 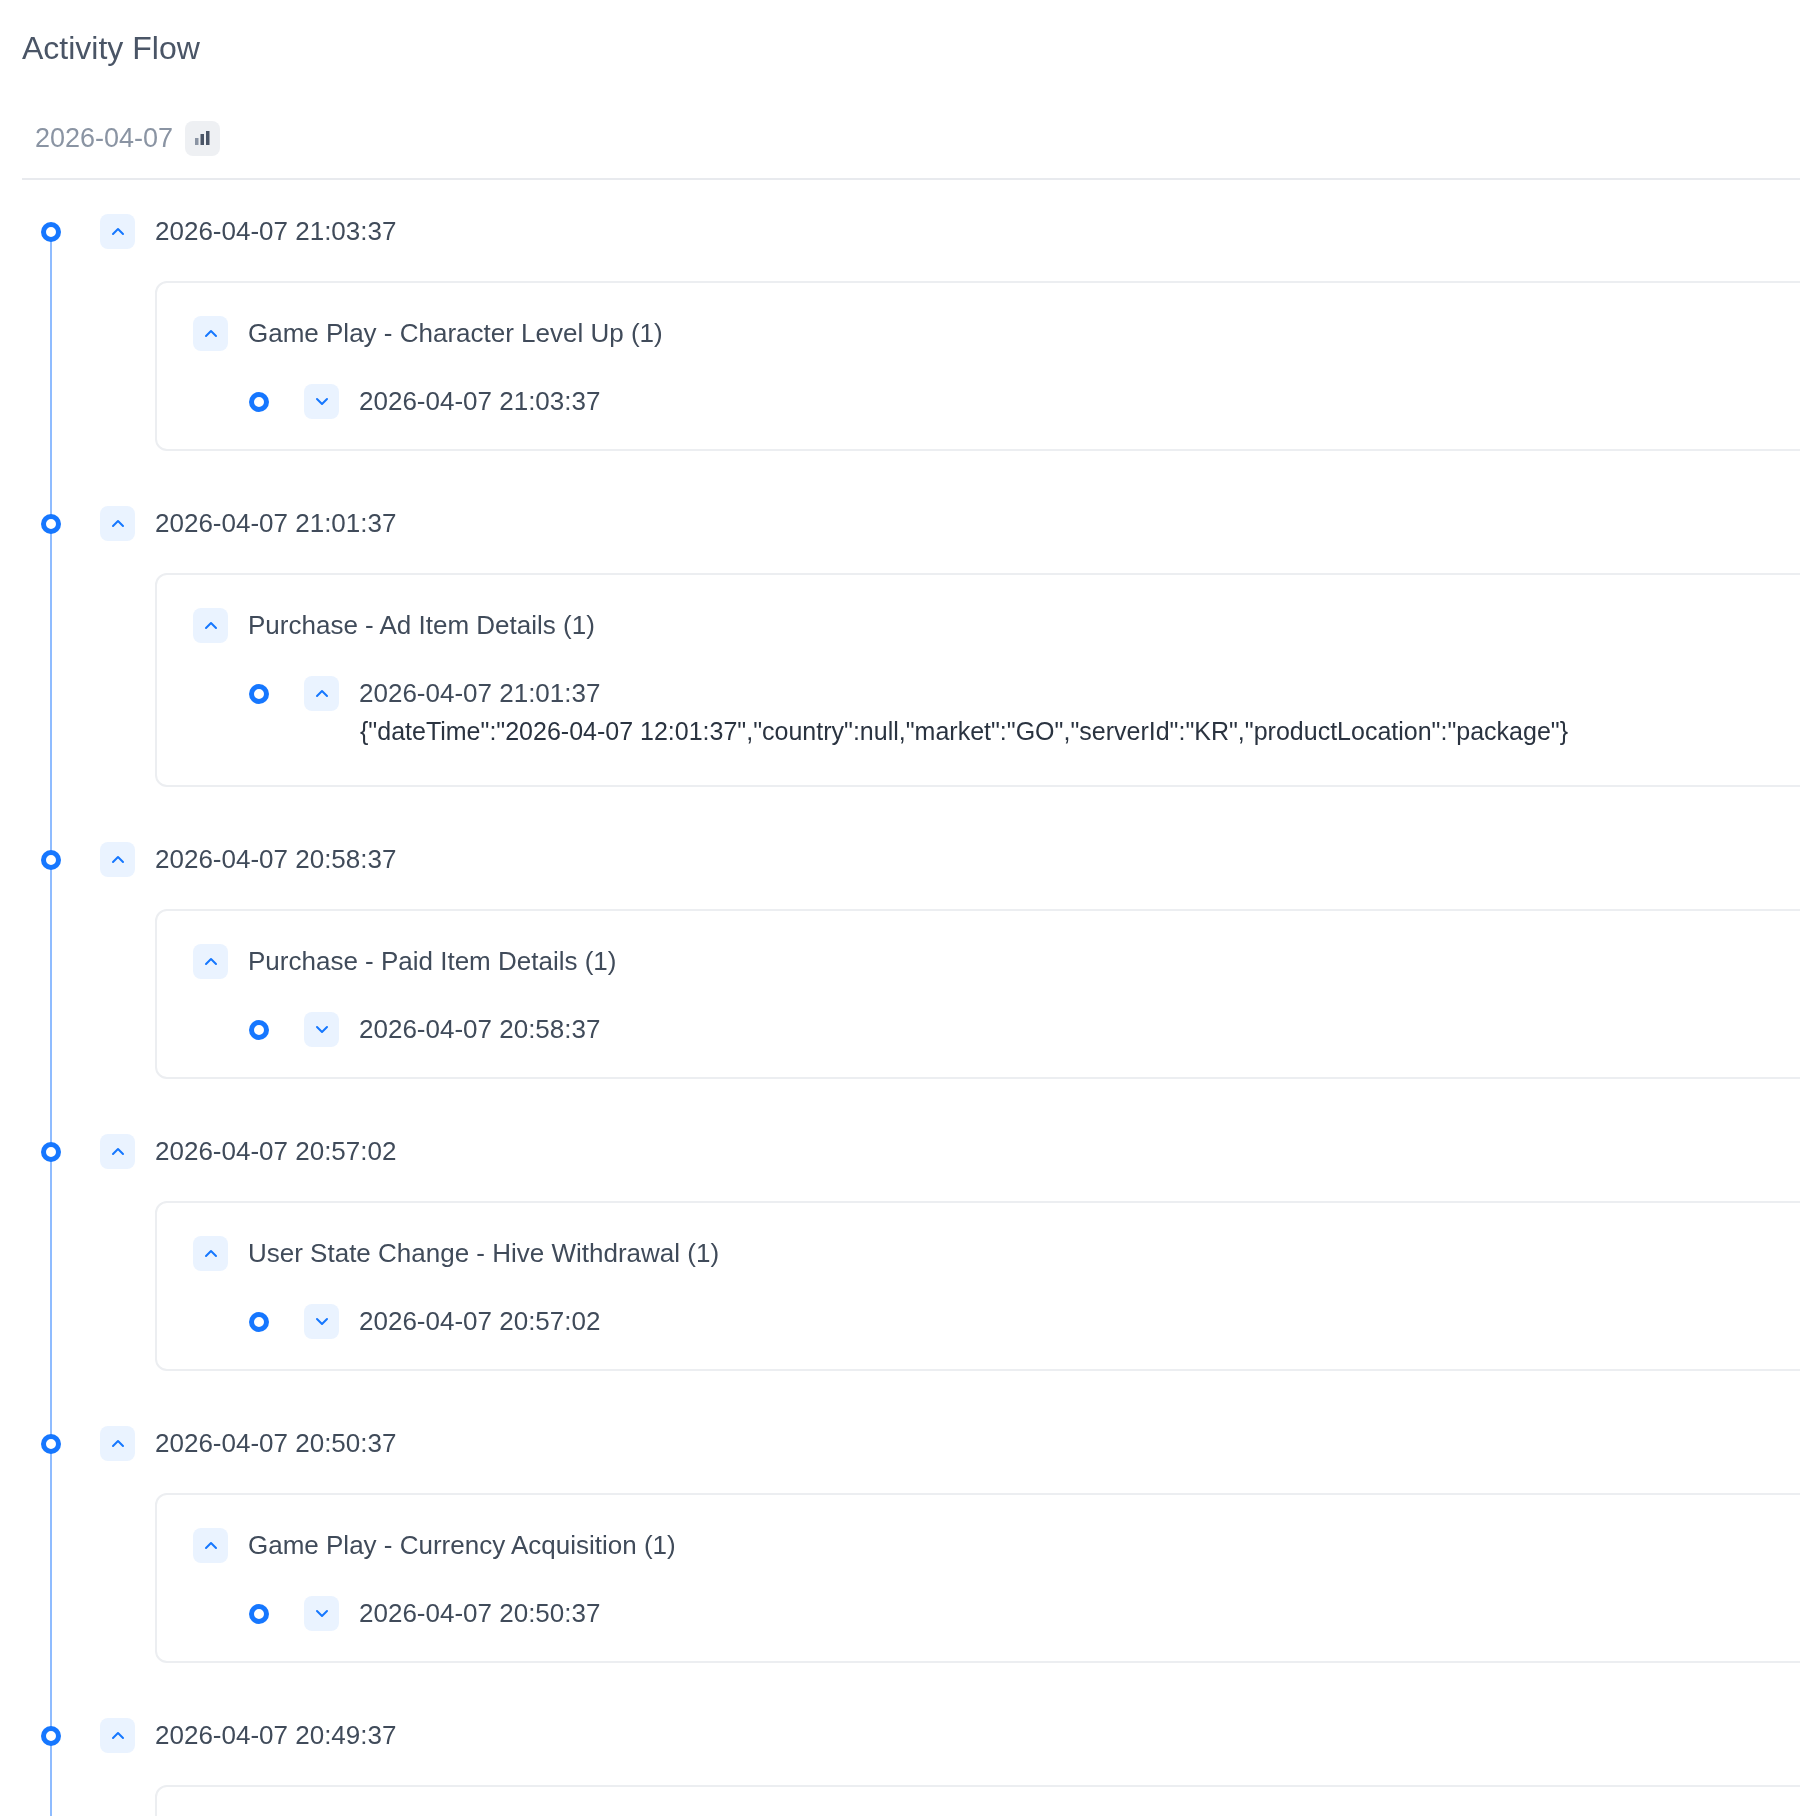 What do you see at coordinates (276, 859) in the screenshot?
I see `group-time: 2026-04-07 20:58:37` at bounding box center [276, 859].